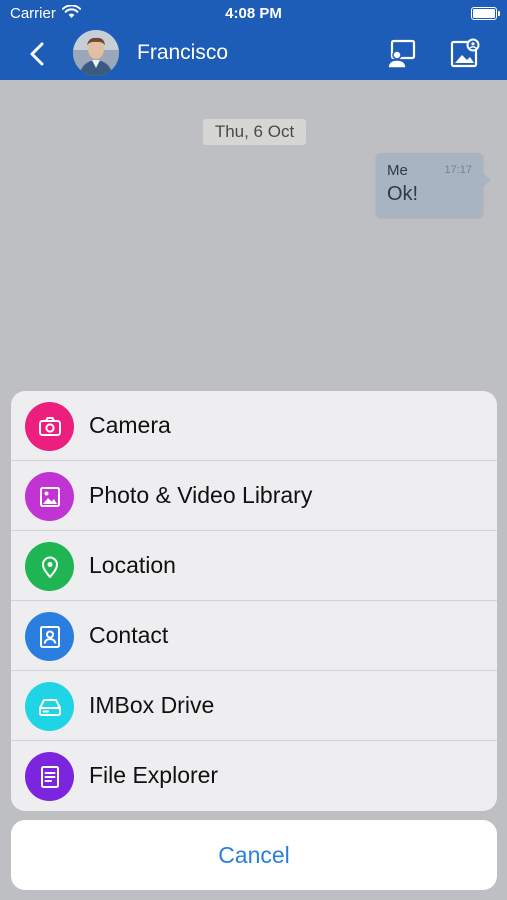  I want to click on message-text: Ok!, so click(403, 194).